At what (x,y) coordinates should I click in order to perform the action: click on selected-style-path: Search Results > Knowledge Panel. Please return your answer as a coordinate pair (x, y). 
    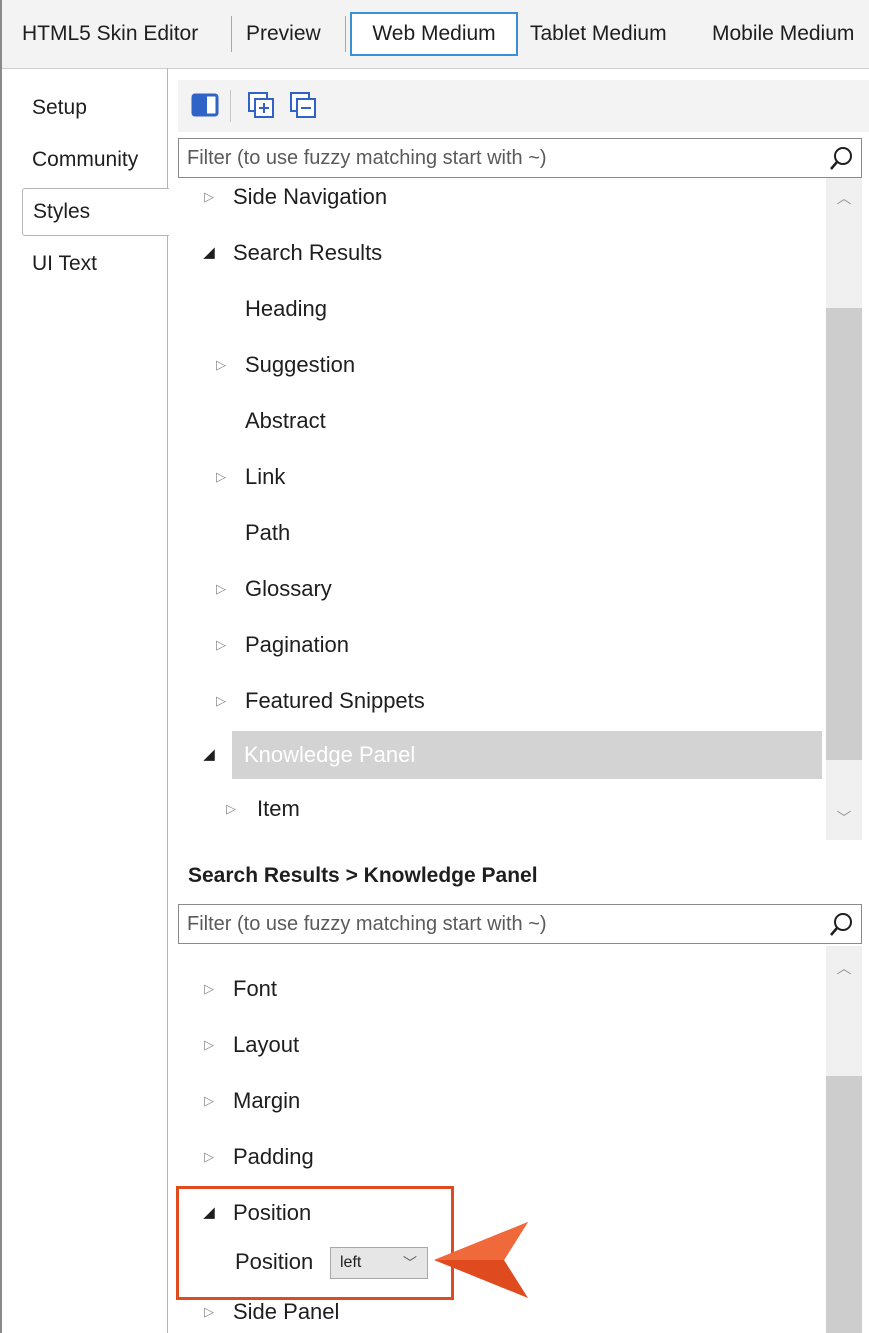
    Looking at the image, I should click on (363, 875).